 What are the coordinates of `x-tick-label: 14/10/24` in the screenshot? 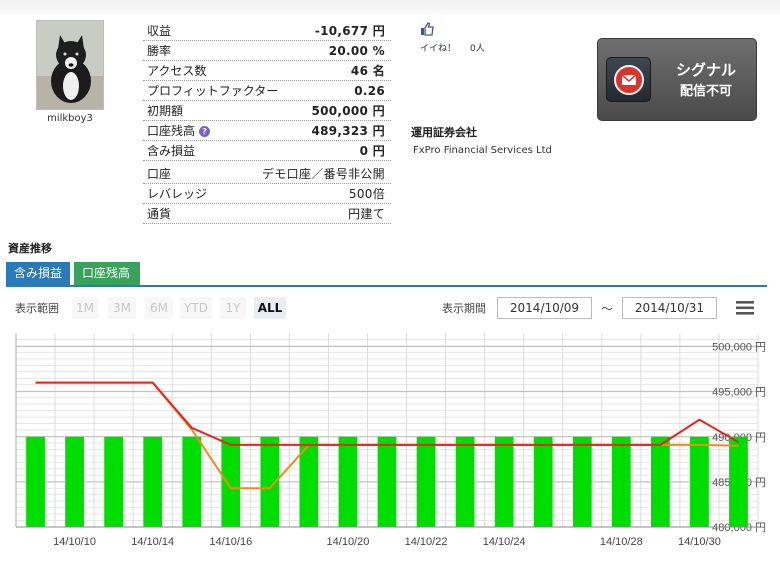 It's located at (504, 542).